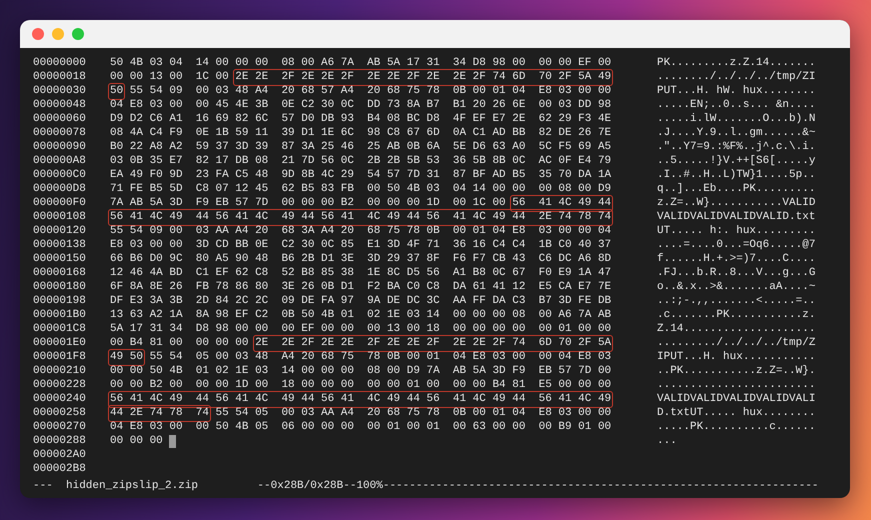 This screenshot has width=871, height=520. What do you see at coordinates (60, 385) in the screenshot?
I see `offset-label: 00000228` at bounding box center [60, 385].